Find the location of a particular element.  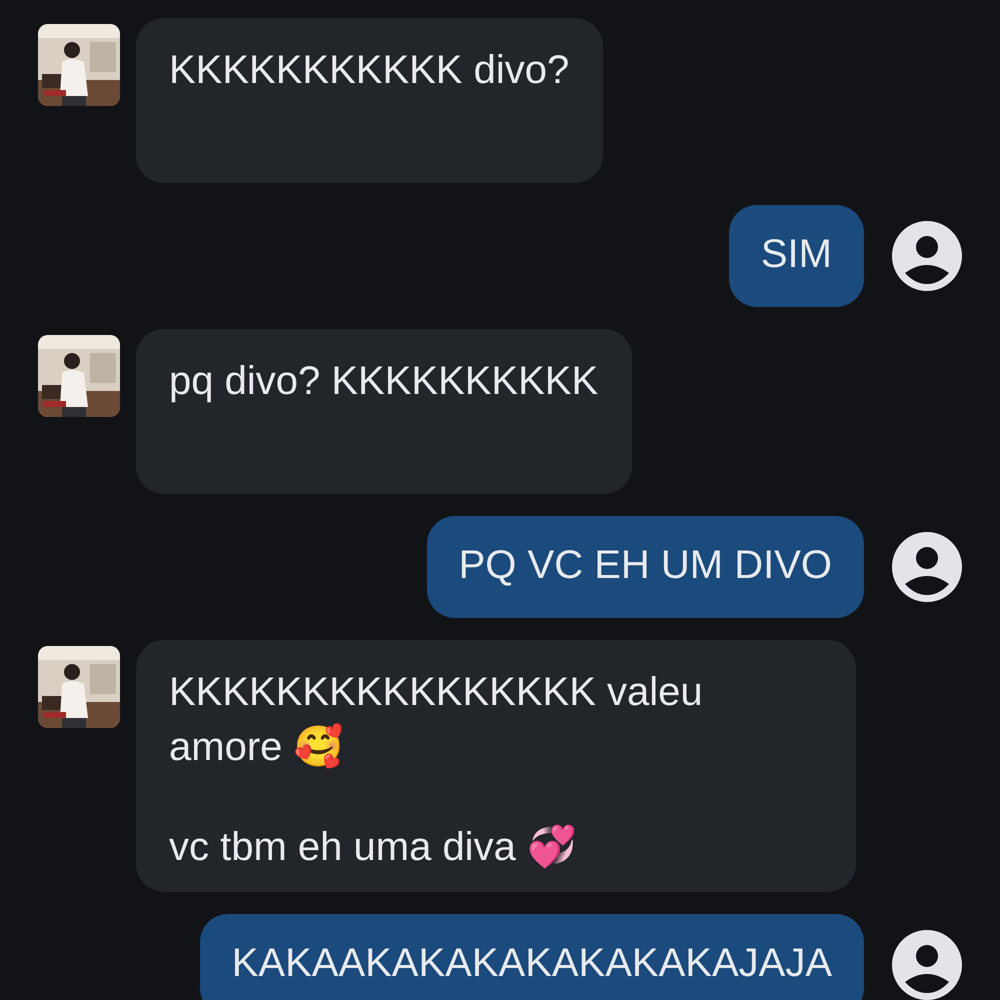

message-text: PQ VC EH UM DIVO is located at coordinates (645, 565).